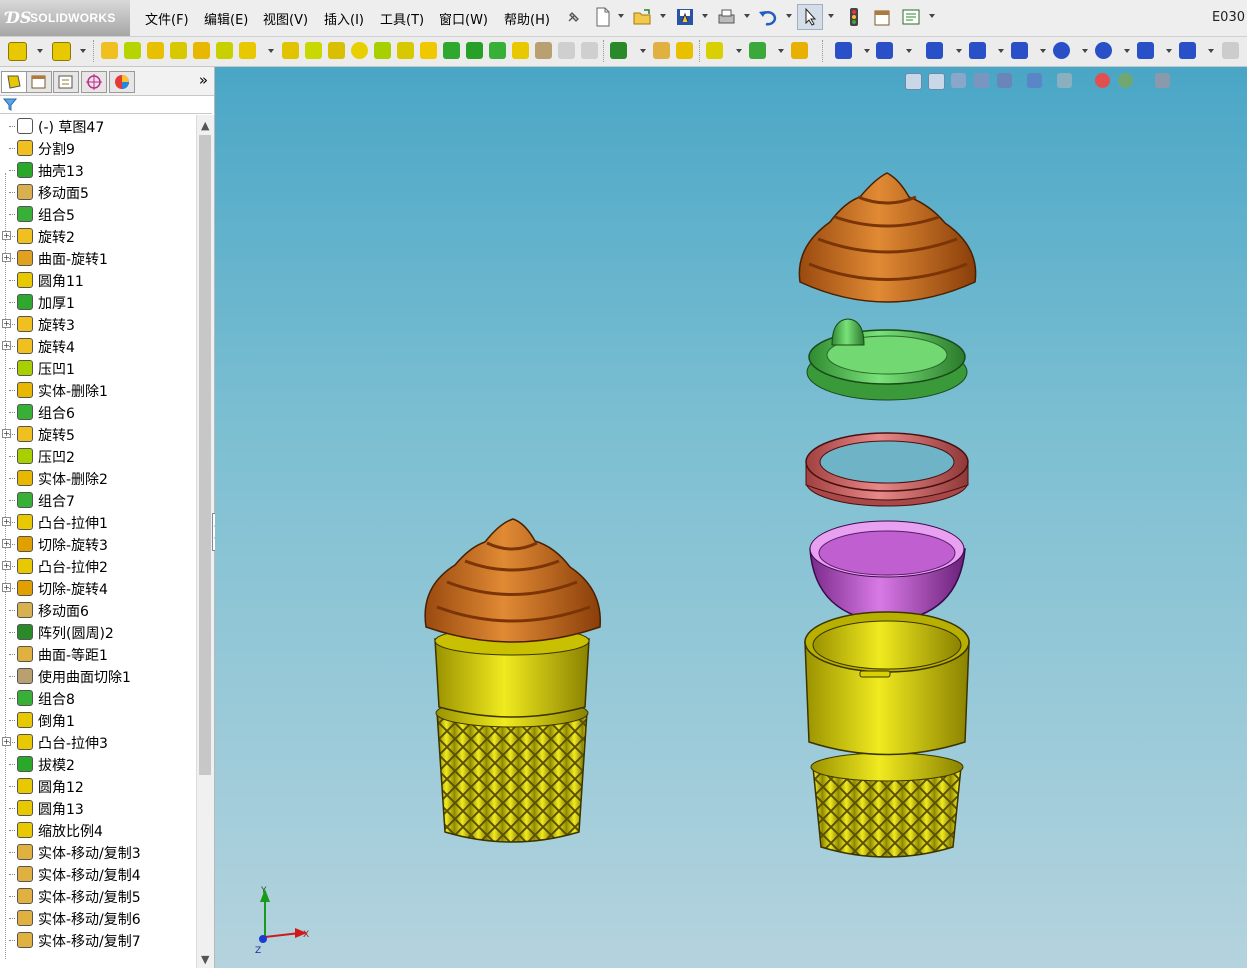 The image size is (1247, 968). Describe the element at coordinates (527, 18) in the screenshot. I see `menu-help: 帮助(H)` at that location.